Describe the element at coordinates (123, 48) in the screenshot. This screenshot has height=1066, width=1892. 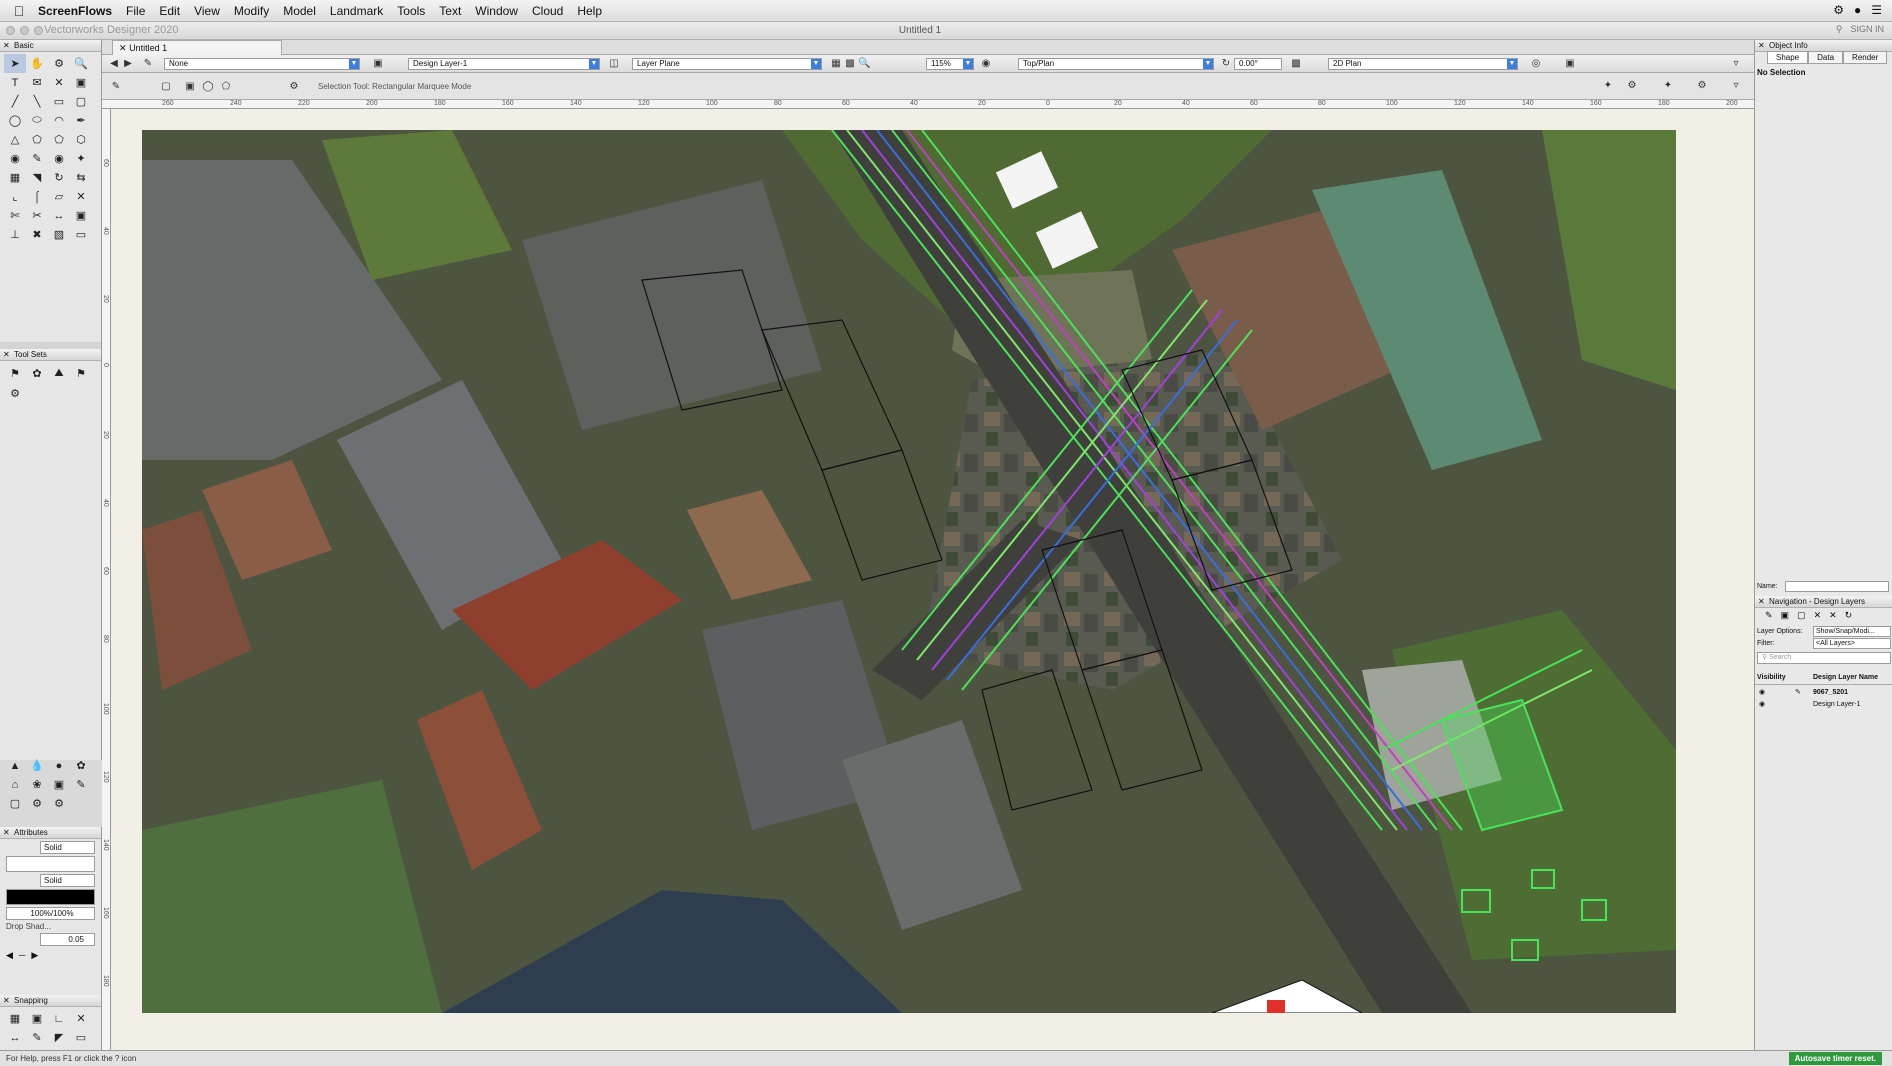
I see `close-tab-icon: ✕` at that location.